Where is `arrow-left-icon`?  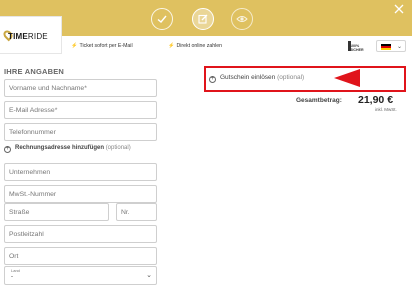
arrow-left-icon is located at coordinates (347, 78).